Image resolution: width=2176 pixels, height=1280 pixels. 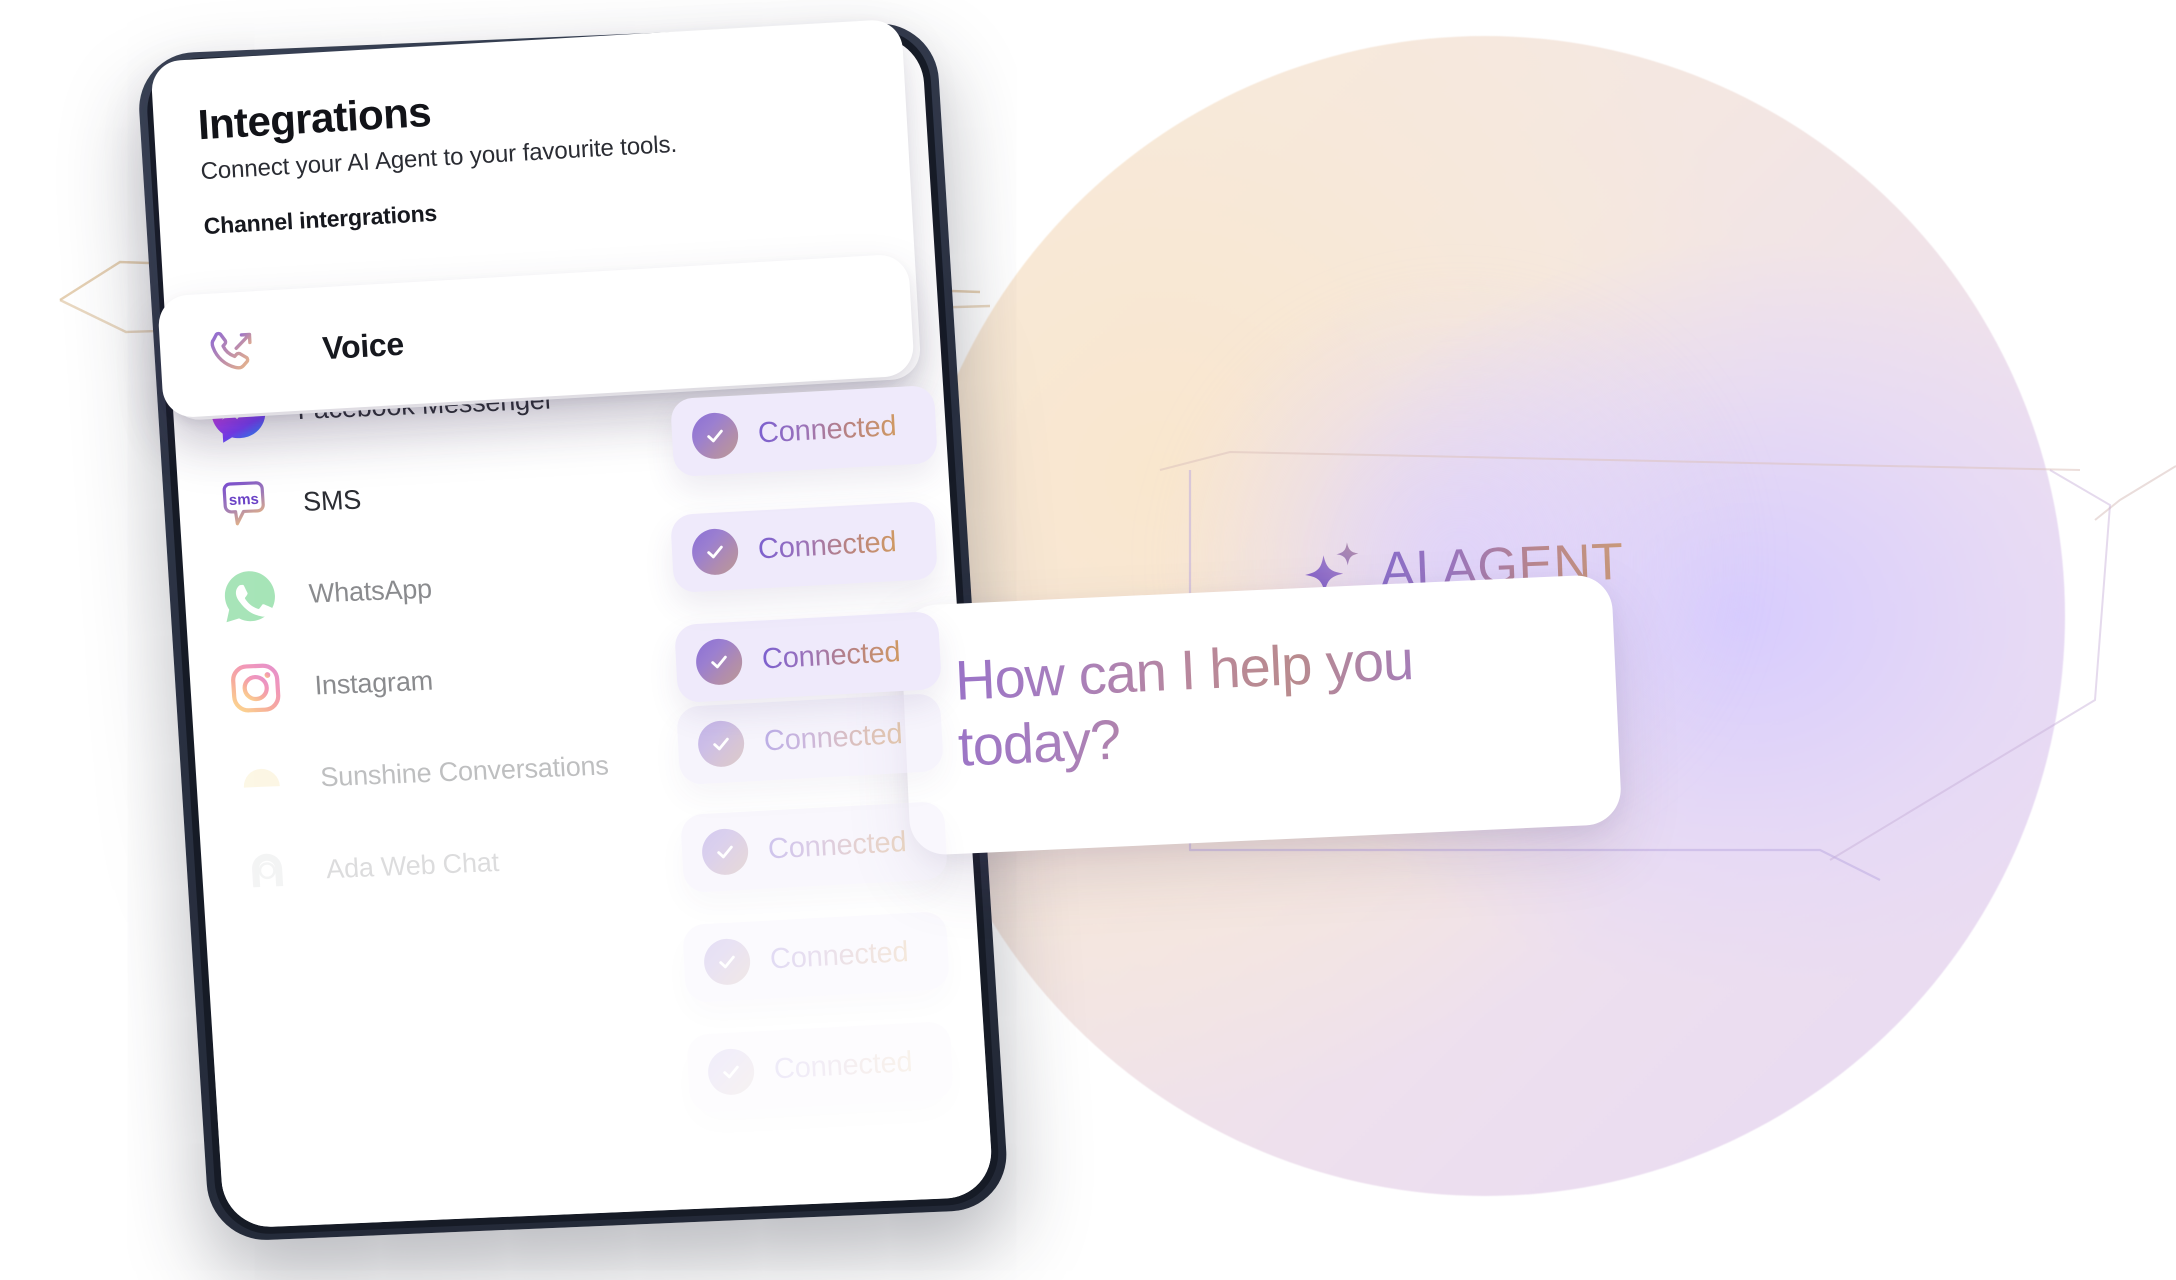 I want to click on card-section-heading: Channel intergrations, so click(x=320, y=219).